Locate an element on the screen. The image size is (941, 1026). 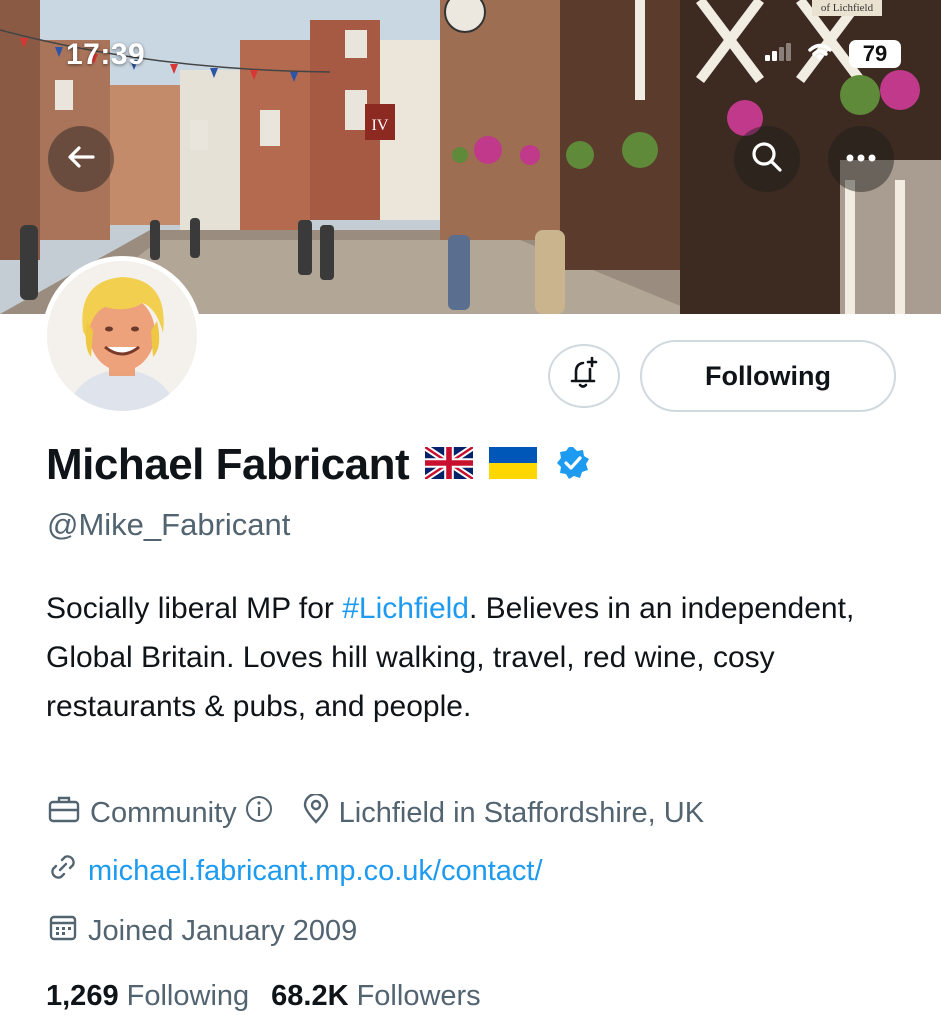
avatar-portrait is located at coordinates (122, 336).